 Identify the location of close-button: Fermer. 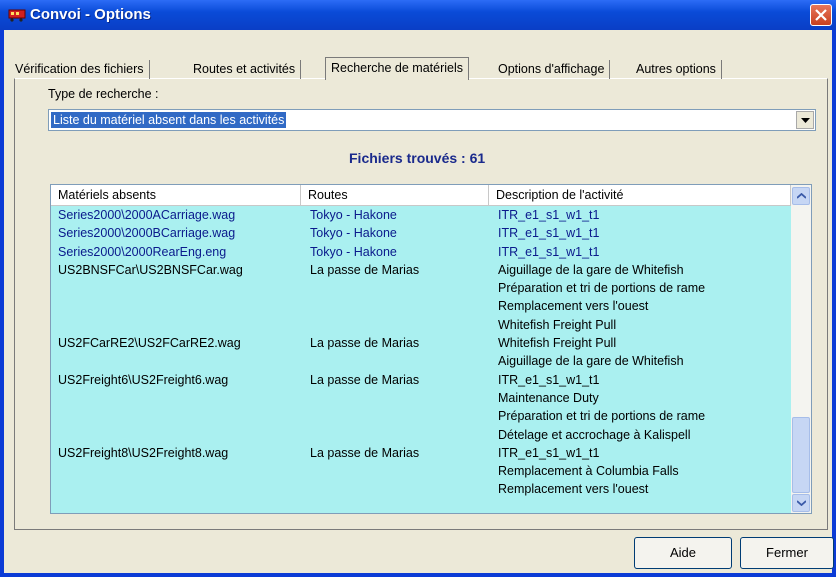
(787, 553).